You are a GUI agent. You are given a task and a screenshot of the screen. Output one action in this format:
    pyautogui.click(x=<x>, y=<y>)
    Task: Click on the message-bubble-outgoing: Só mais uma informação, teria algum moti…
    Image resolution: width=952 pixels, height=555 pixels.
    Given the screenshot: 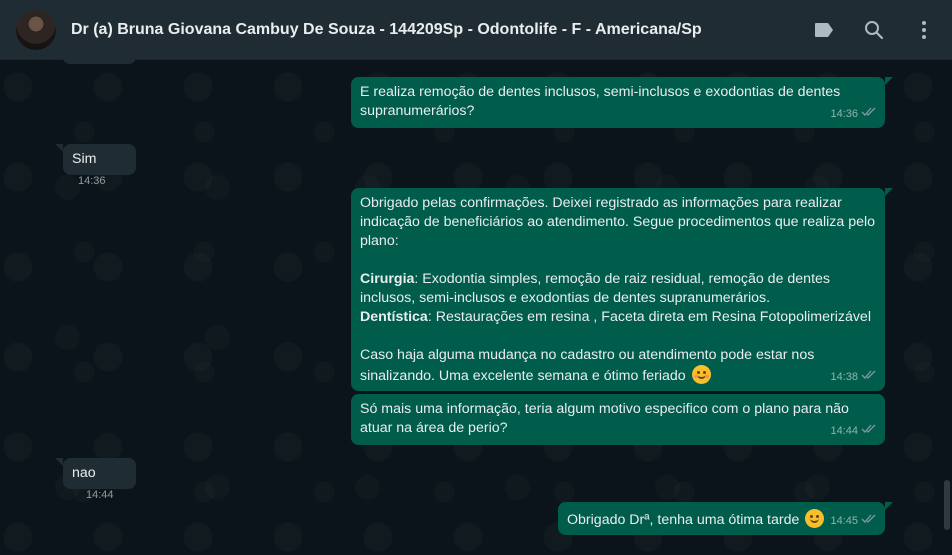 What is the action you would take?
    pyautogui.click(x=618, y=419)
    